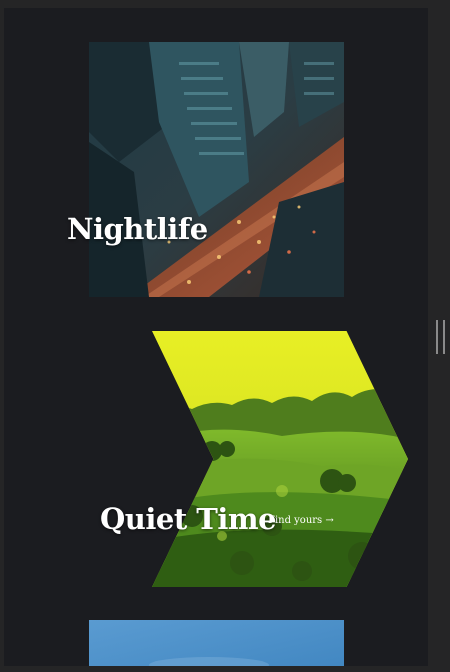 The height and width of the screenshot is (672, 450). I want to click on sky-image, so click(216, 643).